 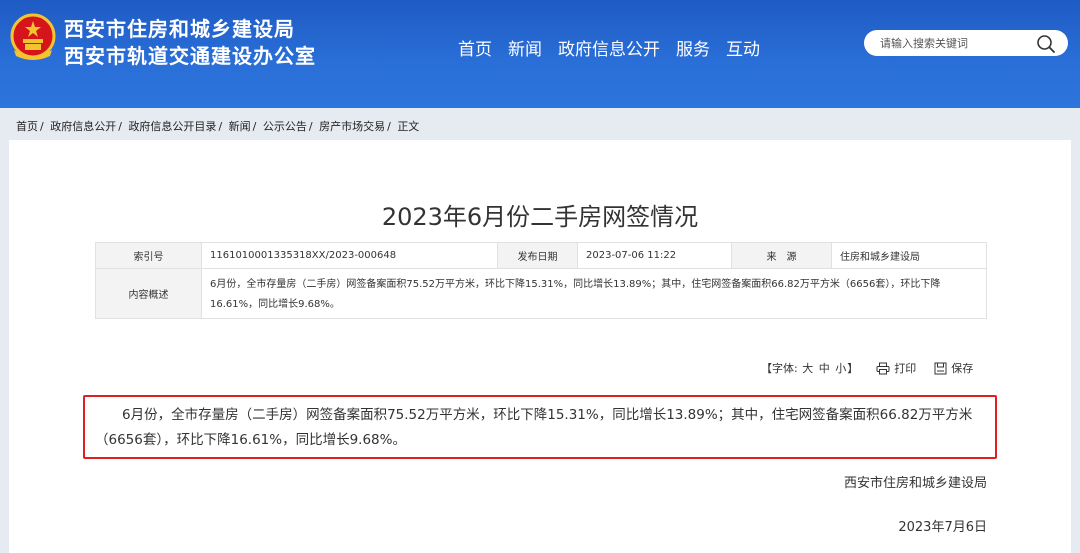 What do you see at coordinates (853, 368) in the screenshot?
I see `font-size-close: 】` at bounding box center [853, 368].